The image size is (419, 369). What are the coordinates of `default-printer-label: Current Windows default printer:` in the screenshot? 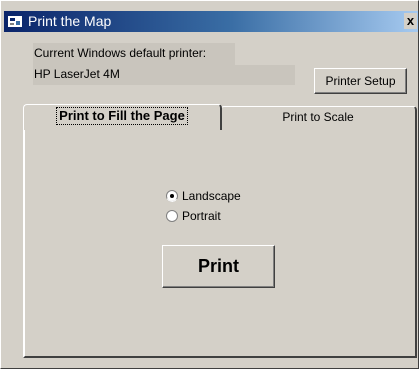 It's located at (134, 54).